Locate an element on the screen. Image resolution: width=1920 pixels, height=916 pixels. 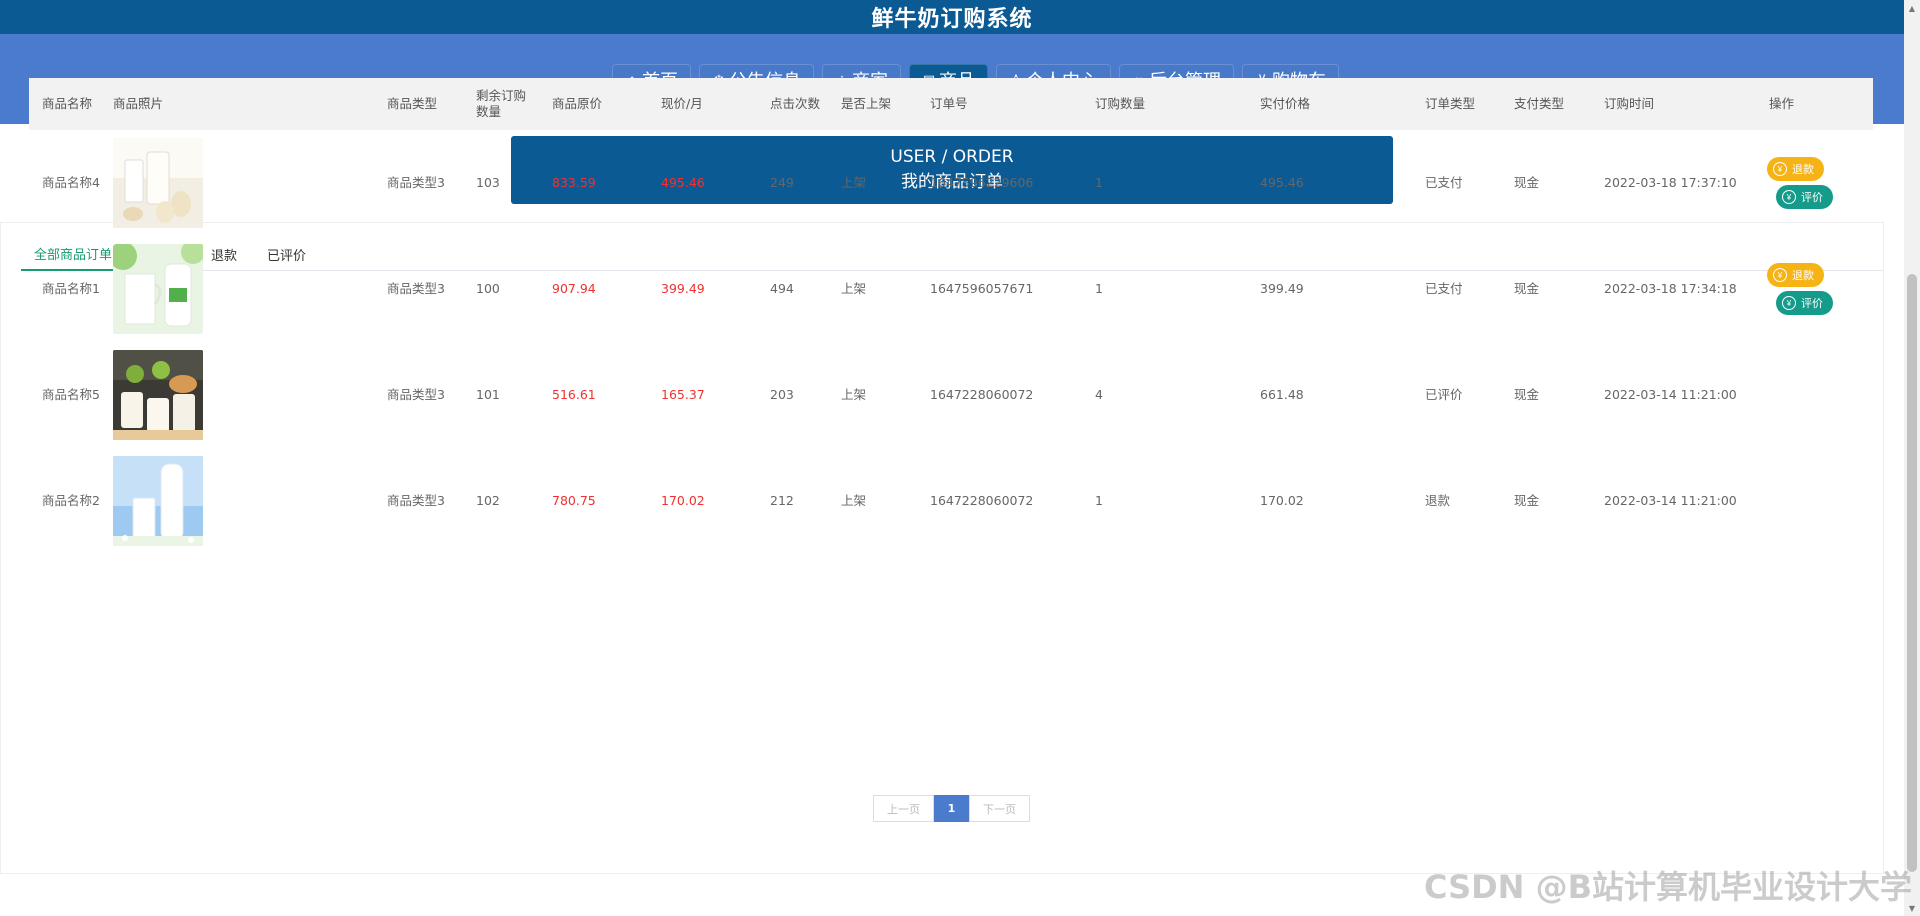
column-header: 订单号 is located at coordinates (949, 103).